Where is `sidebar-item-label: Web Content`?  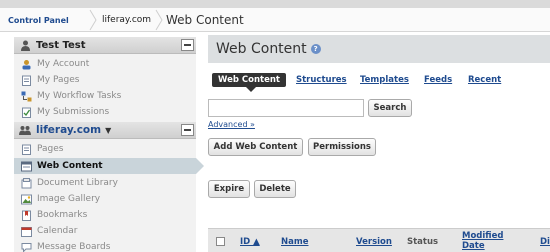 sidebar-item-label: Web Content is located at coordinates (70, 166).